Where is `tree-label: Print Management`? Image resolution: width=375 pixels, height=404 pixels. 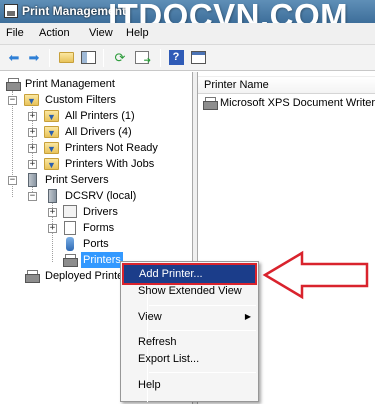 tree-label: Print Management is located at coordinates (70, 84).